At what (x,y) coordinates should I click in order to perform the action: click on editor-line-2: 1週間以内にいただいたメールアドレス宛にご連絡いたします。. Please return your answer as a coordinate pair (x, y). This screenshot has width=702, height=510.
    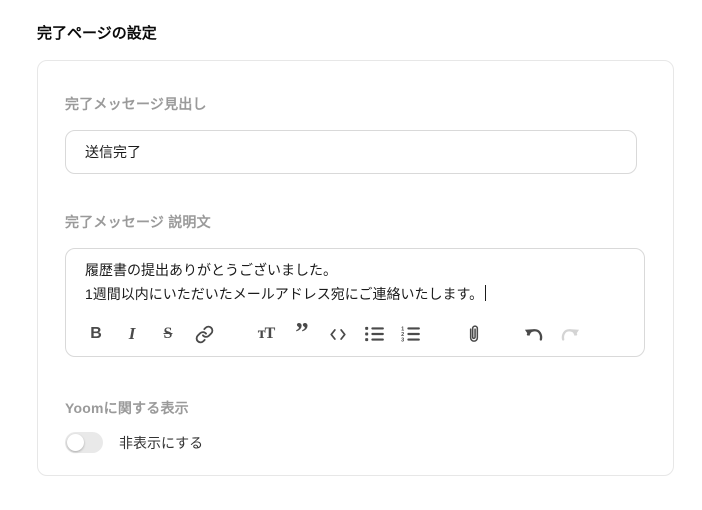
    Looking at the image, I should click on (355, 294).